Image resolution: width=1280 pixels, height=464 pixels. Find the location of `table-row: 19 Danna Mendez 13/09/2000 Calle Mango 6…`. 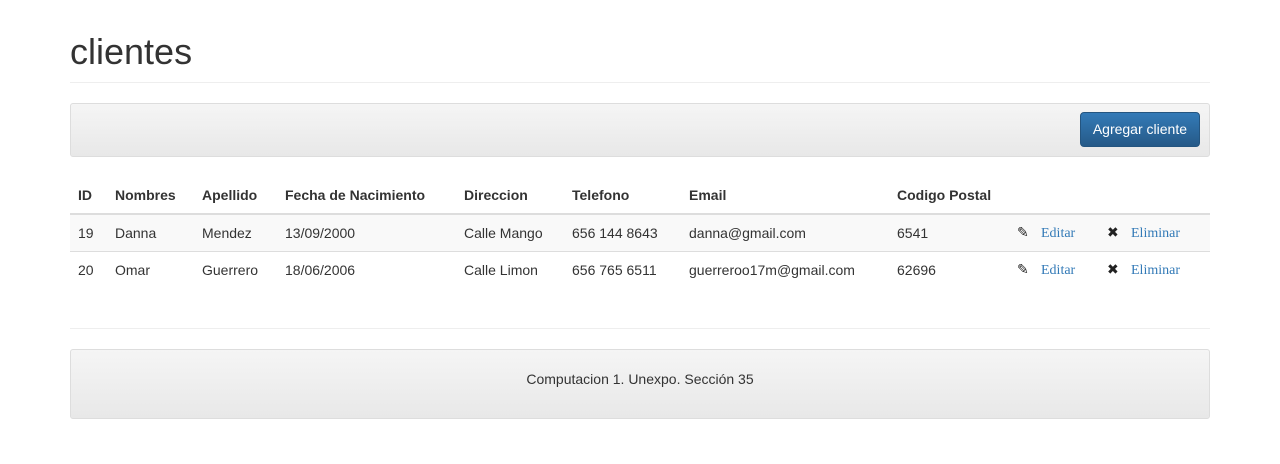

table-row: 19 Danna Mendez 13/09/2000 Calle Mango 6… is located at coordinates (640, 232).